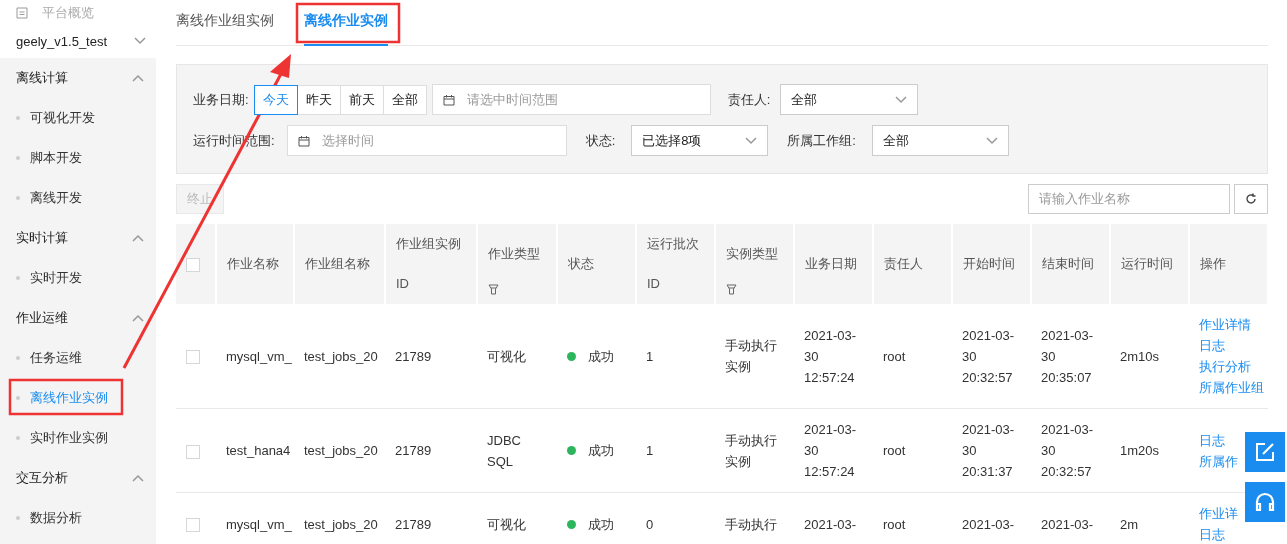 This screenshot has width=1287, height=544. I want to click on action-link: 执行分析, so click(1225, 366).